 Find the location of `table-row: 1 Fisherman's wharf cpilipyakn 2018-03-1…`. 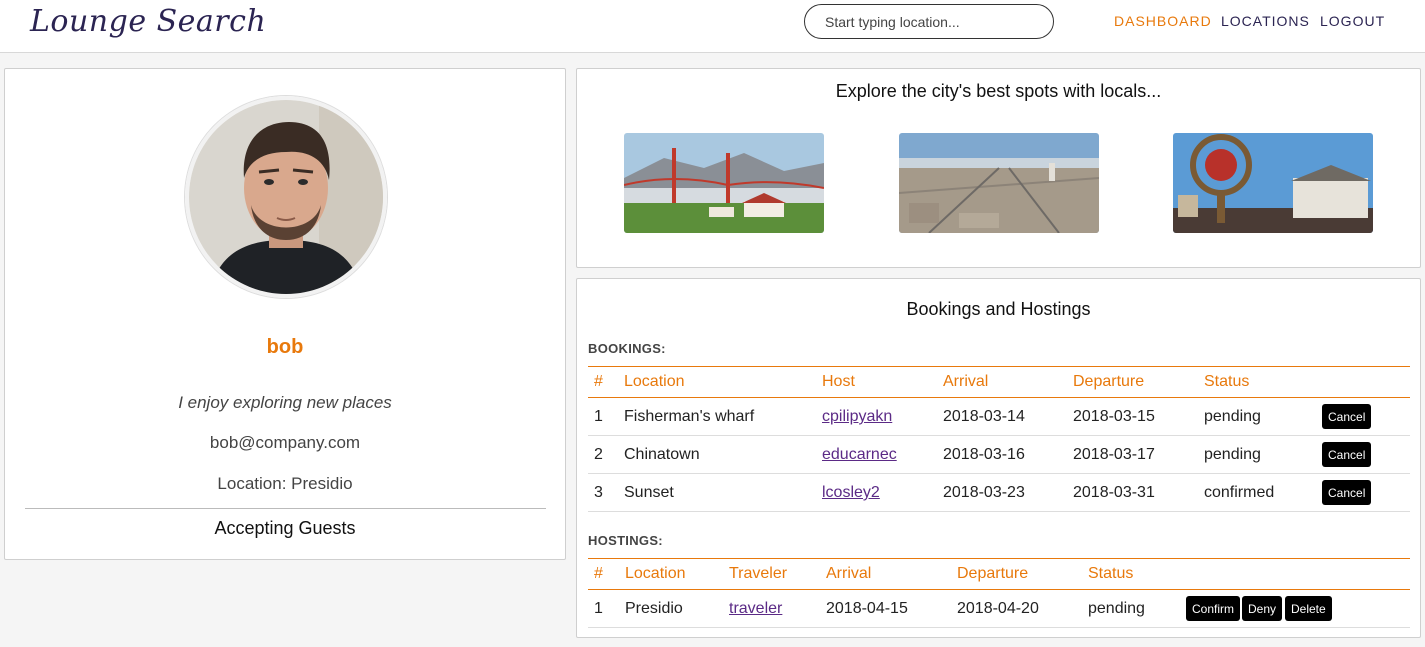

table-row: 1 Fisherman's wharf cpilipyakn 2018-03-1… is located at coordinates (999, 417).